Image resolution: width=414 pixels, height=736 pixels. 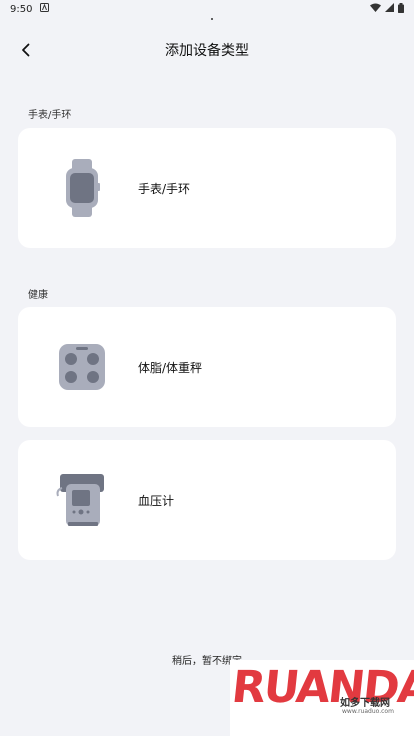 What do you see at coordinates (38, 295) in the screenshot?
I see `section-label-health: 健康` at bounding box center [38, 295].